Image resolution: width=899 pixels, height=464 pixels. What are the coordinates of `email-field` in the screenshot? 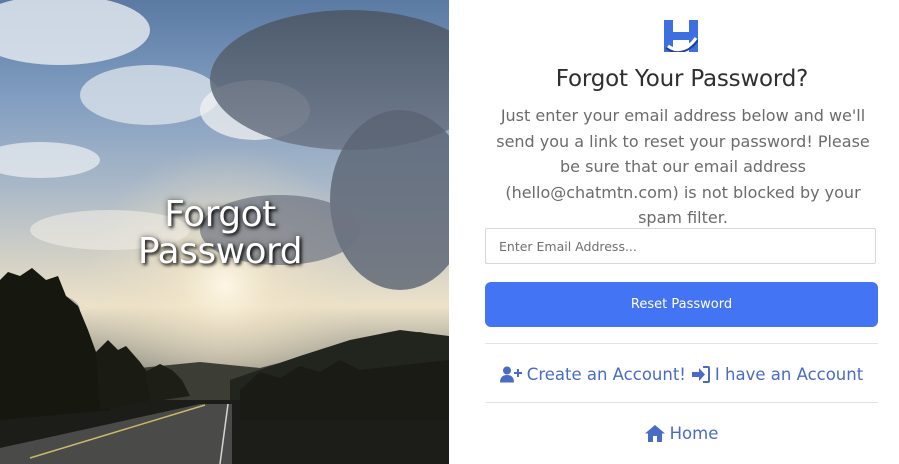 It's located at (680, 246).